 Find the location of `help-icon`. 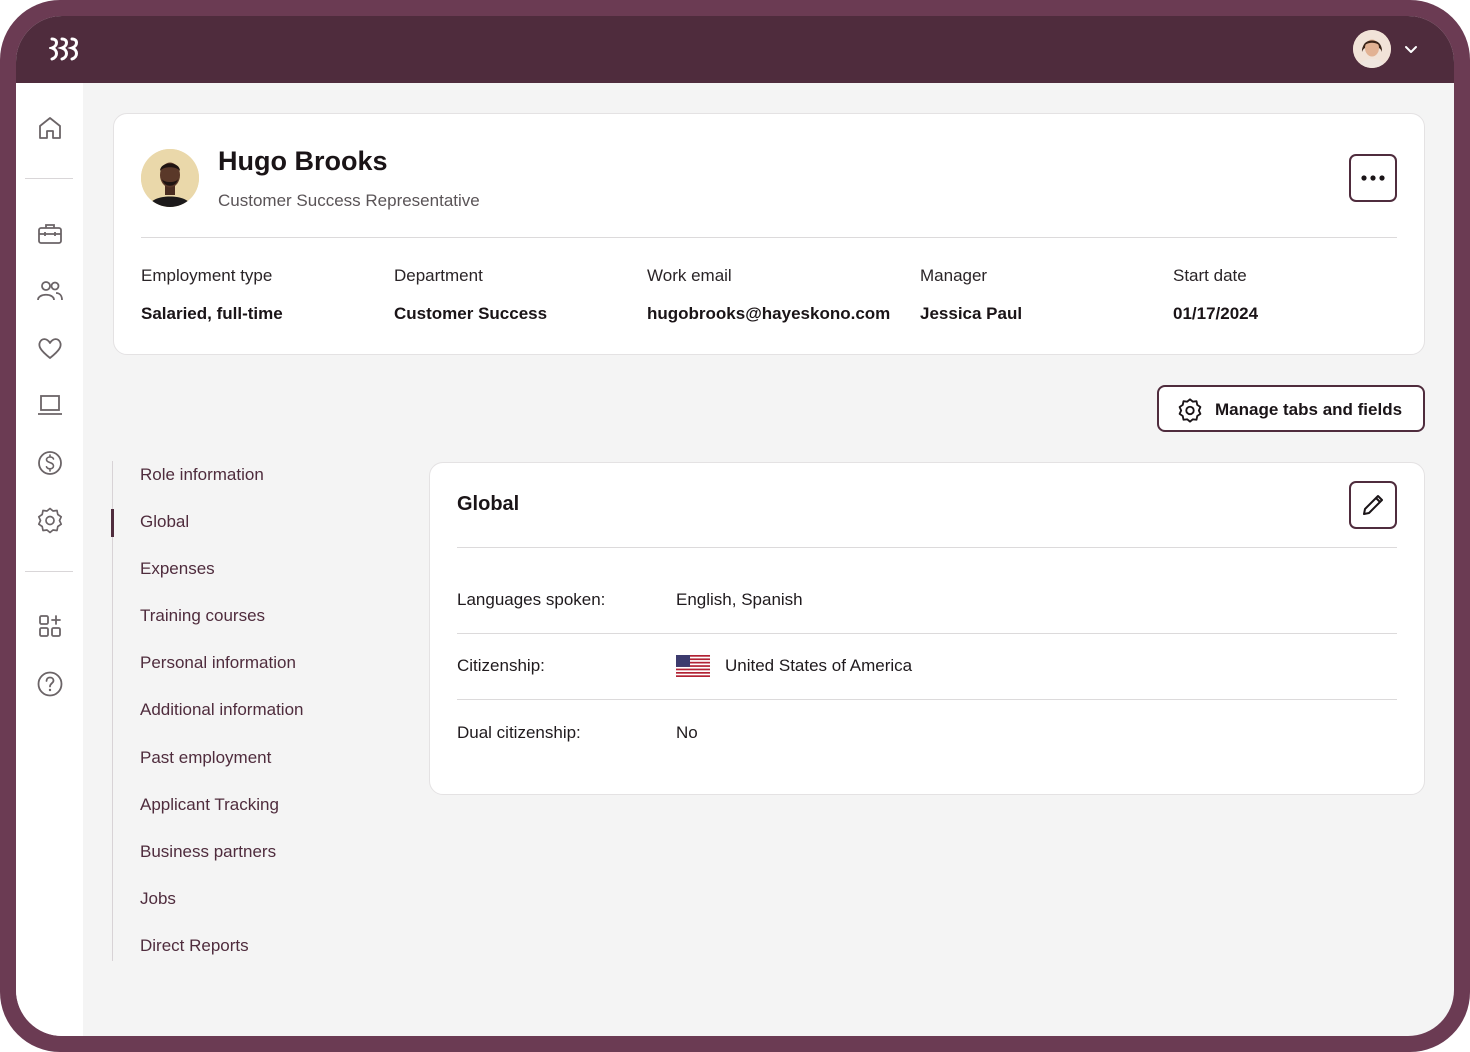

help-icon is located at coordinates (50, 684).